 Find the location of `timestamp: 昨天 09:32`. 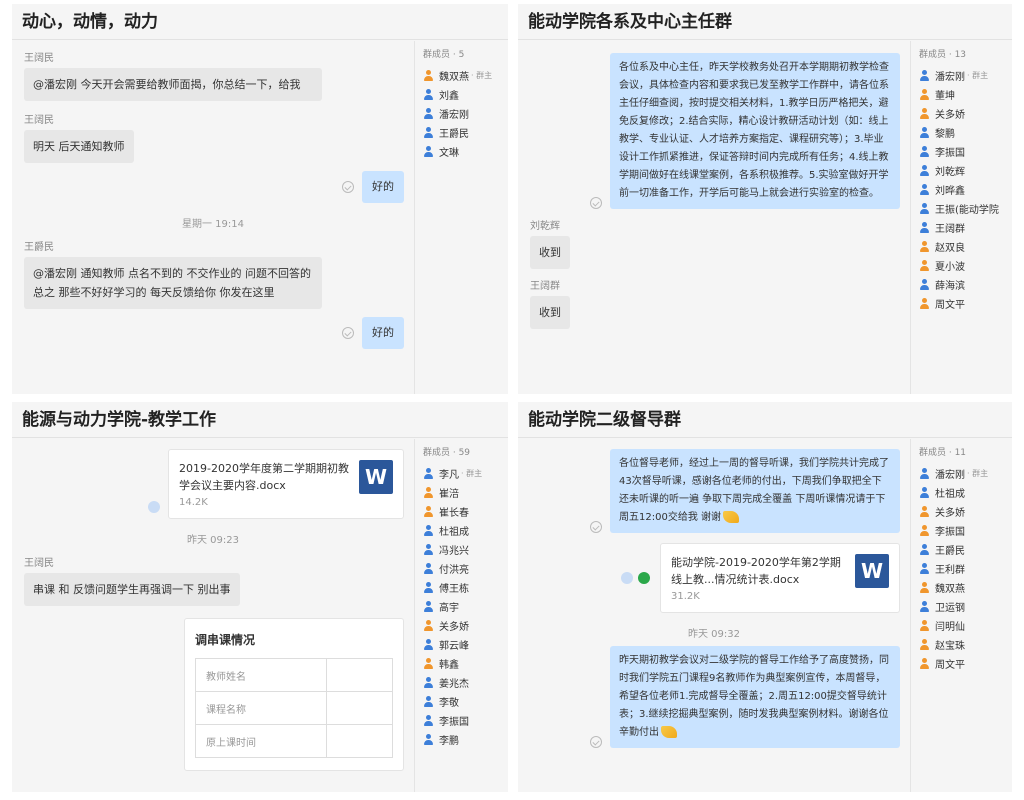

timestamp: 昨天 09:32 is located at coordinates (714, 634).